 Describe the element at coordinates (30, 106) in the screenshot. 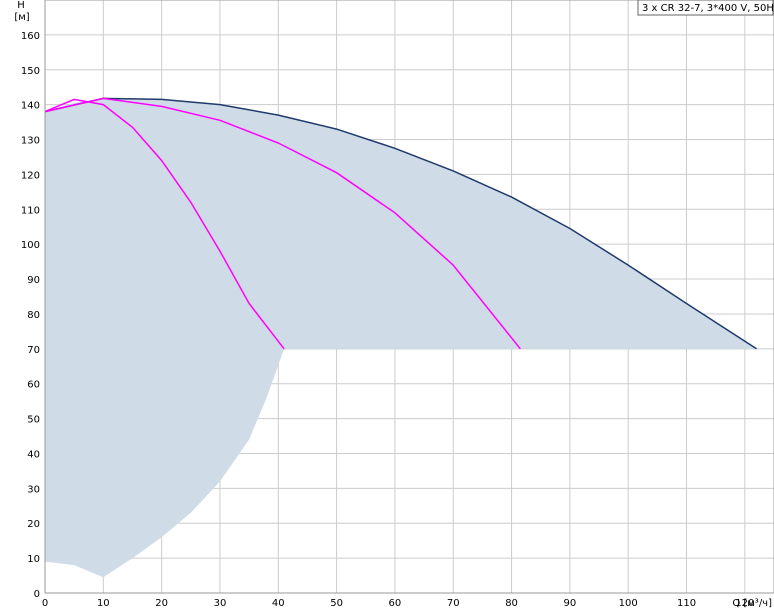

I see `y-tick-label: 140` at that location.